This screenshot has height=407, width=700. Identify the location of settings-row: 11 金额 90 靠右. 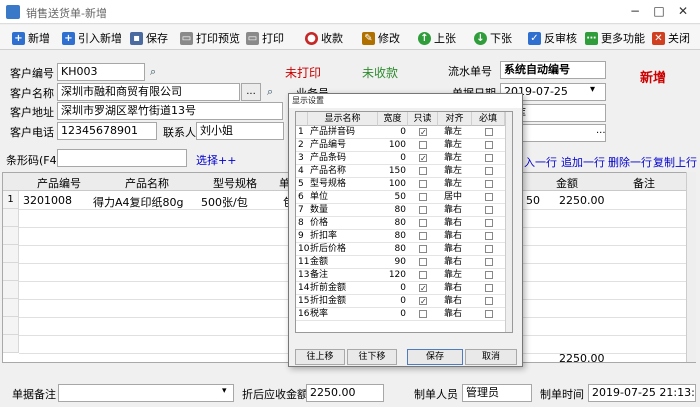
(401, 262).